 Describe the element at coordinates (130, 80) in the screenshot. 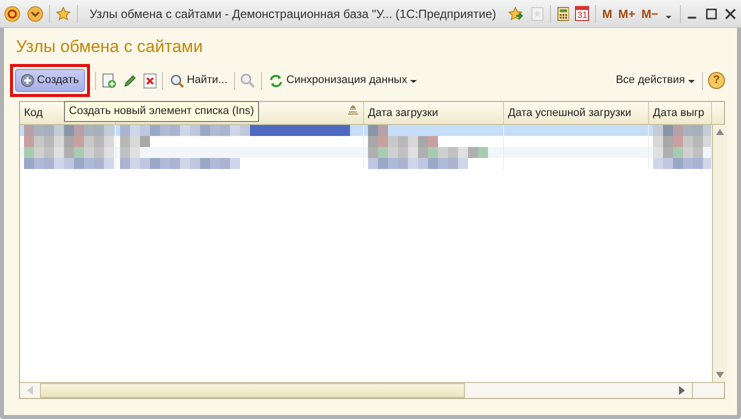

I see `pencil-icon` at that location.